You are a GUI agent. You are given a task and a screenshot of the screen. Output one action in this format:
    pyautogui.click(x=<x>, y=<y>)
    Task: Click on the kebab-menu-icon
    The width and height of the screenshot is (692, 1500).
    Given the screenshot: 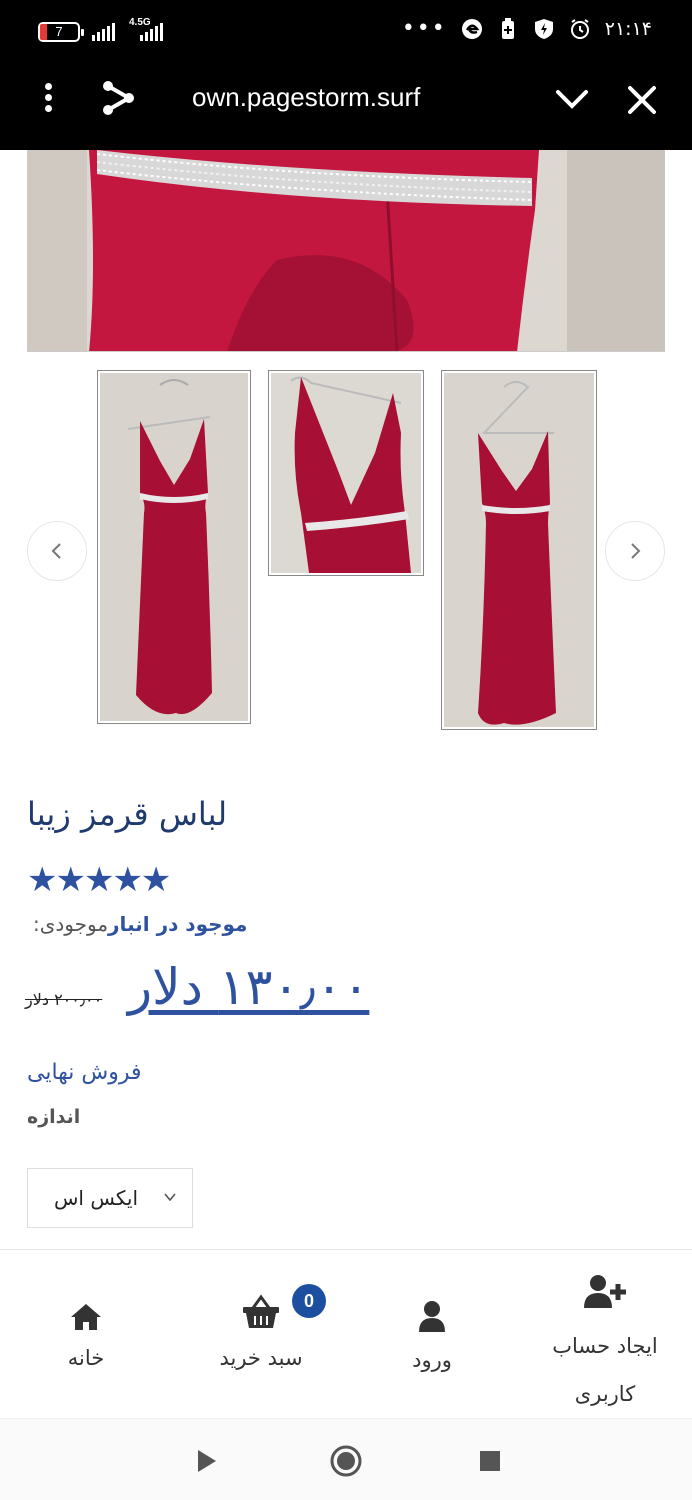 What is the action you would take?
    pyautogui.click(x=49, y=98)
    